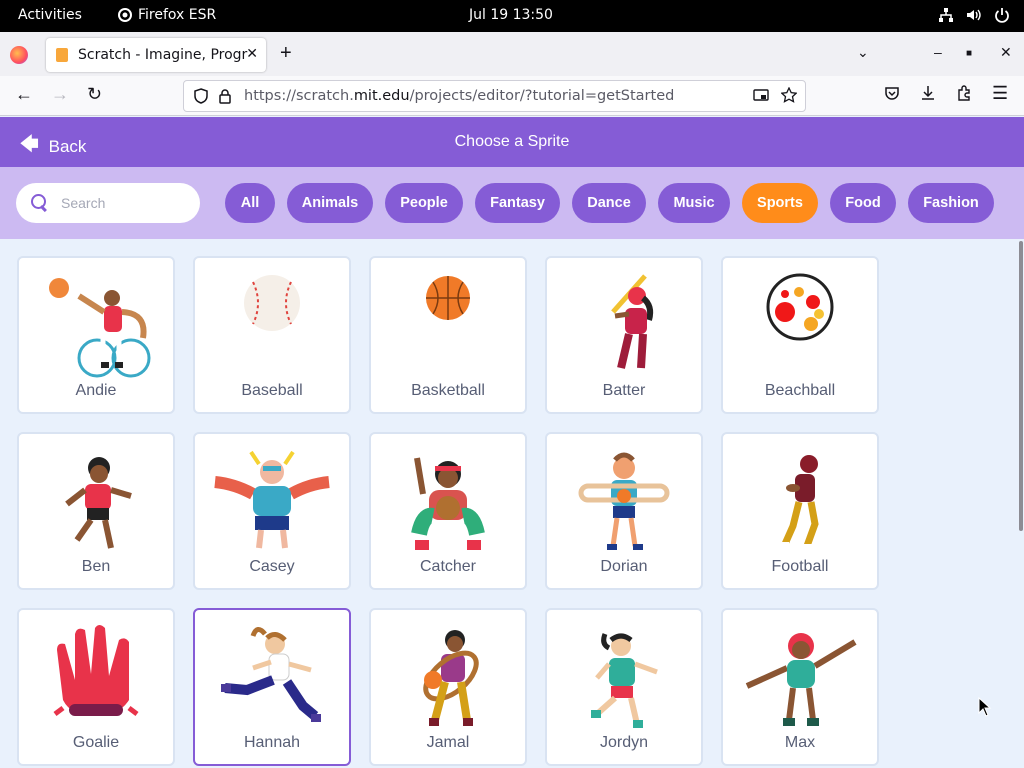  Describe the element at coordinates (448, 503) in the screenshot. I see `catcher-icon` at that location.